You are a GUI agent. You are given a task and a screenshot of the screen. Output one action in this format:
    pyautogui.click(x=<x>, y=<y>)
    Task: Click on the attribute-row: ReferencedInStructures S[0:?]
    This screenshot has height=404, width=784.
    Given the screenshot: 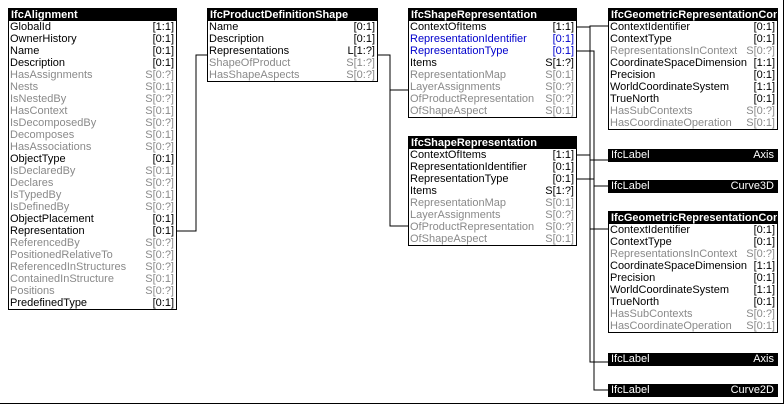 What is the action you would take?
    pyautogui.click(x=92, y=267)
    